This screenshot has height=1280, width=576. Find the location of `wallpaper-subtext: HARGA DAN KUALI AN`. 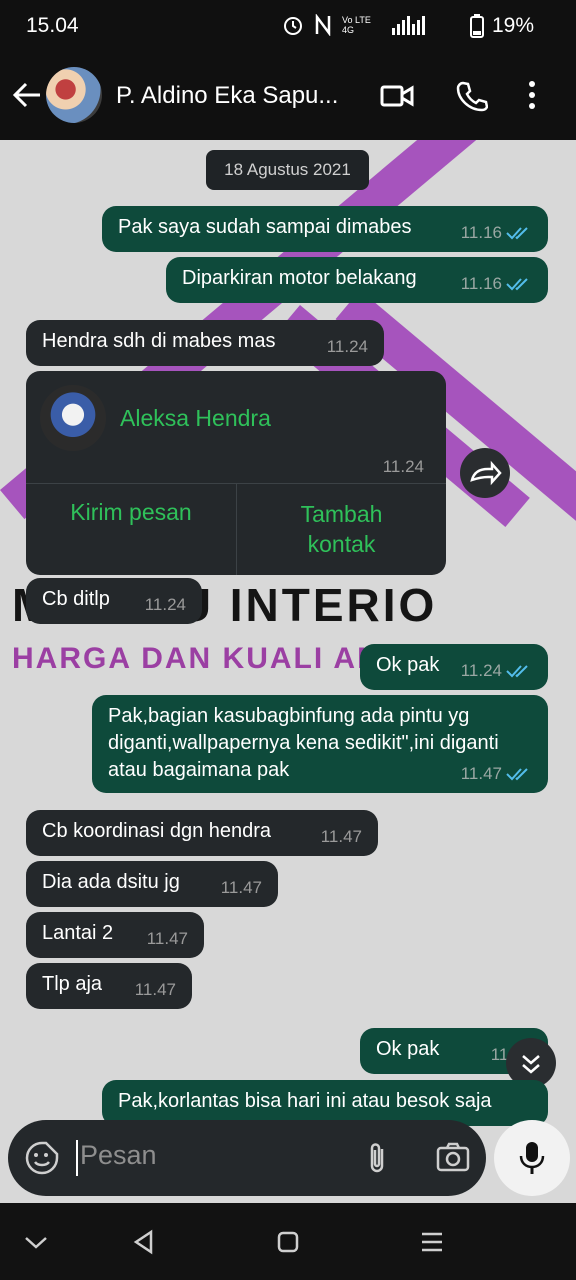

wallpaper-subtext: HARGA DAN KUALI AN is located at coordinates (196, 658).